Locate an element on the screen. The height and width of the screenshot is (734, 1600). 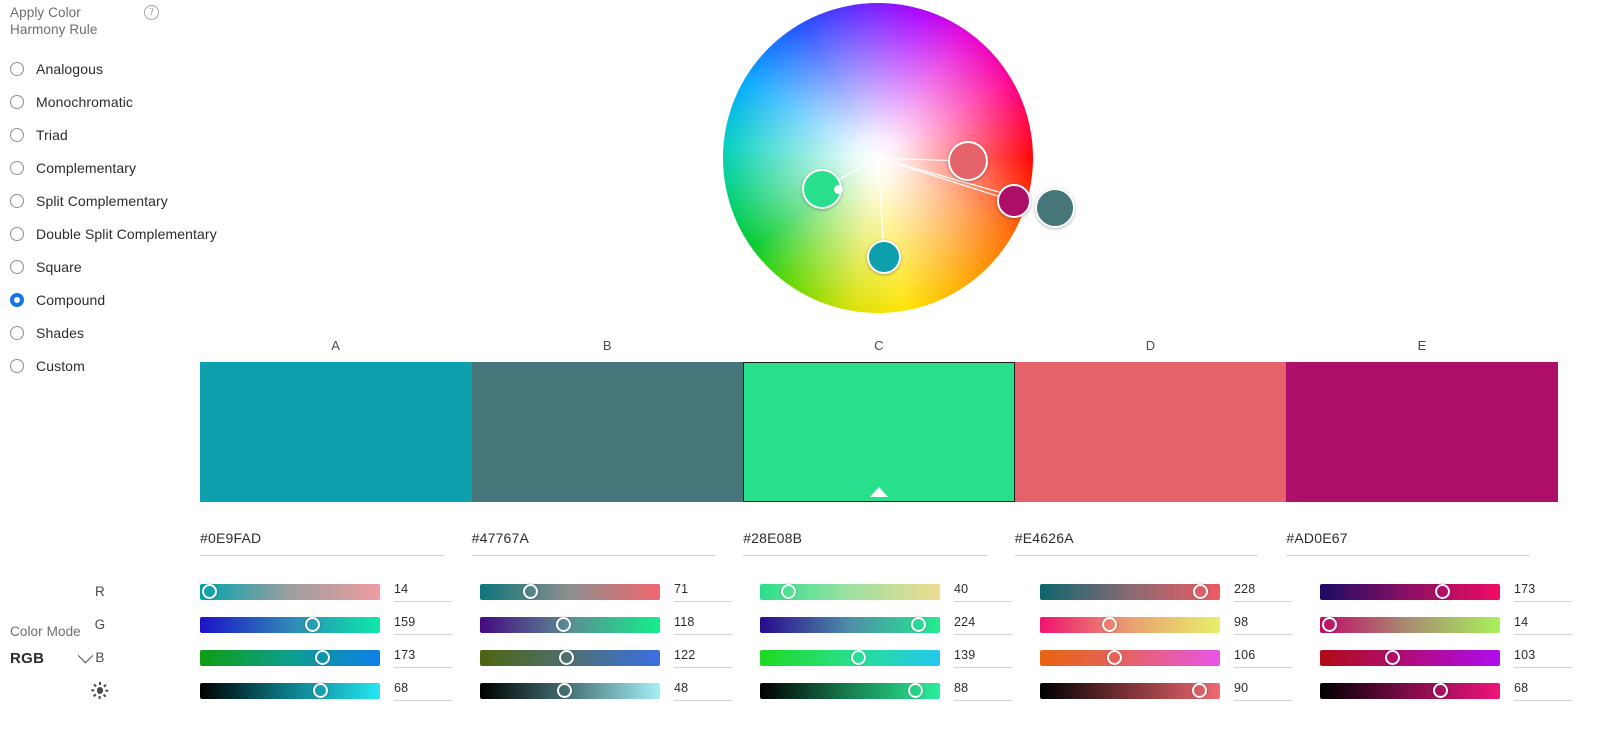
slider-track-a-b is located at coordinates (290, 657).